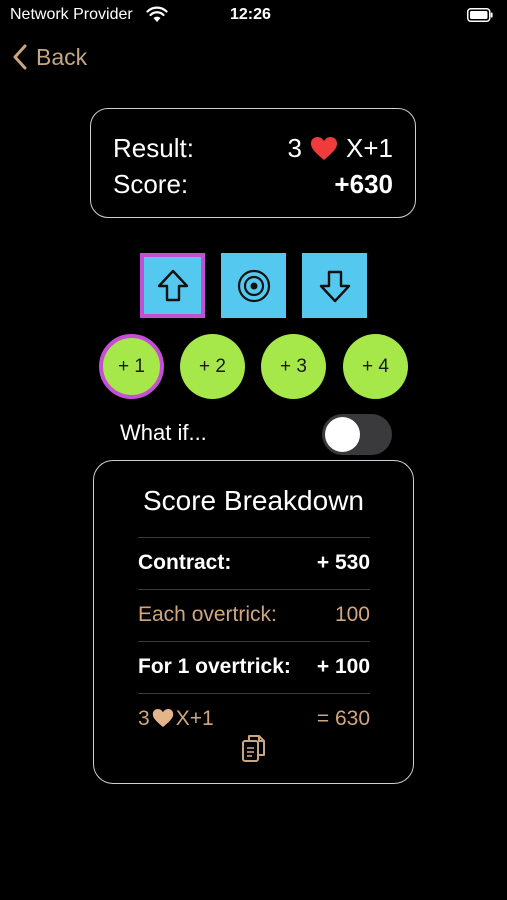 The height and width of the screenshot is (900, 507). I want to click on overtrick-total-label: For 1 overtrick:, so click(214, 666).